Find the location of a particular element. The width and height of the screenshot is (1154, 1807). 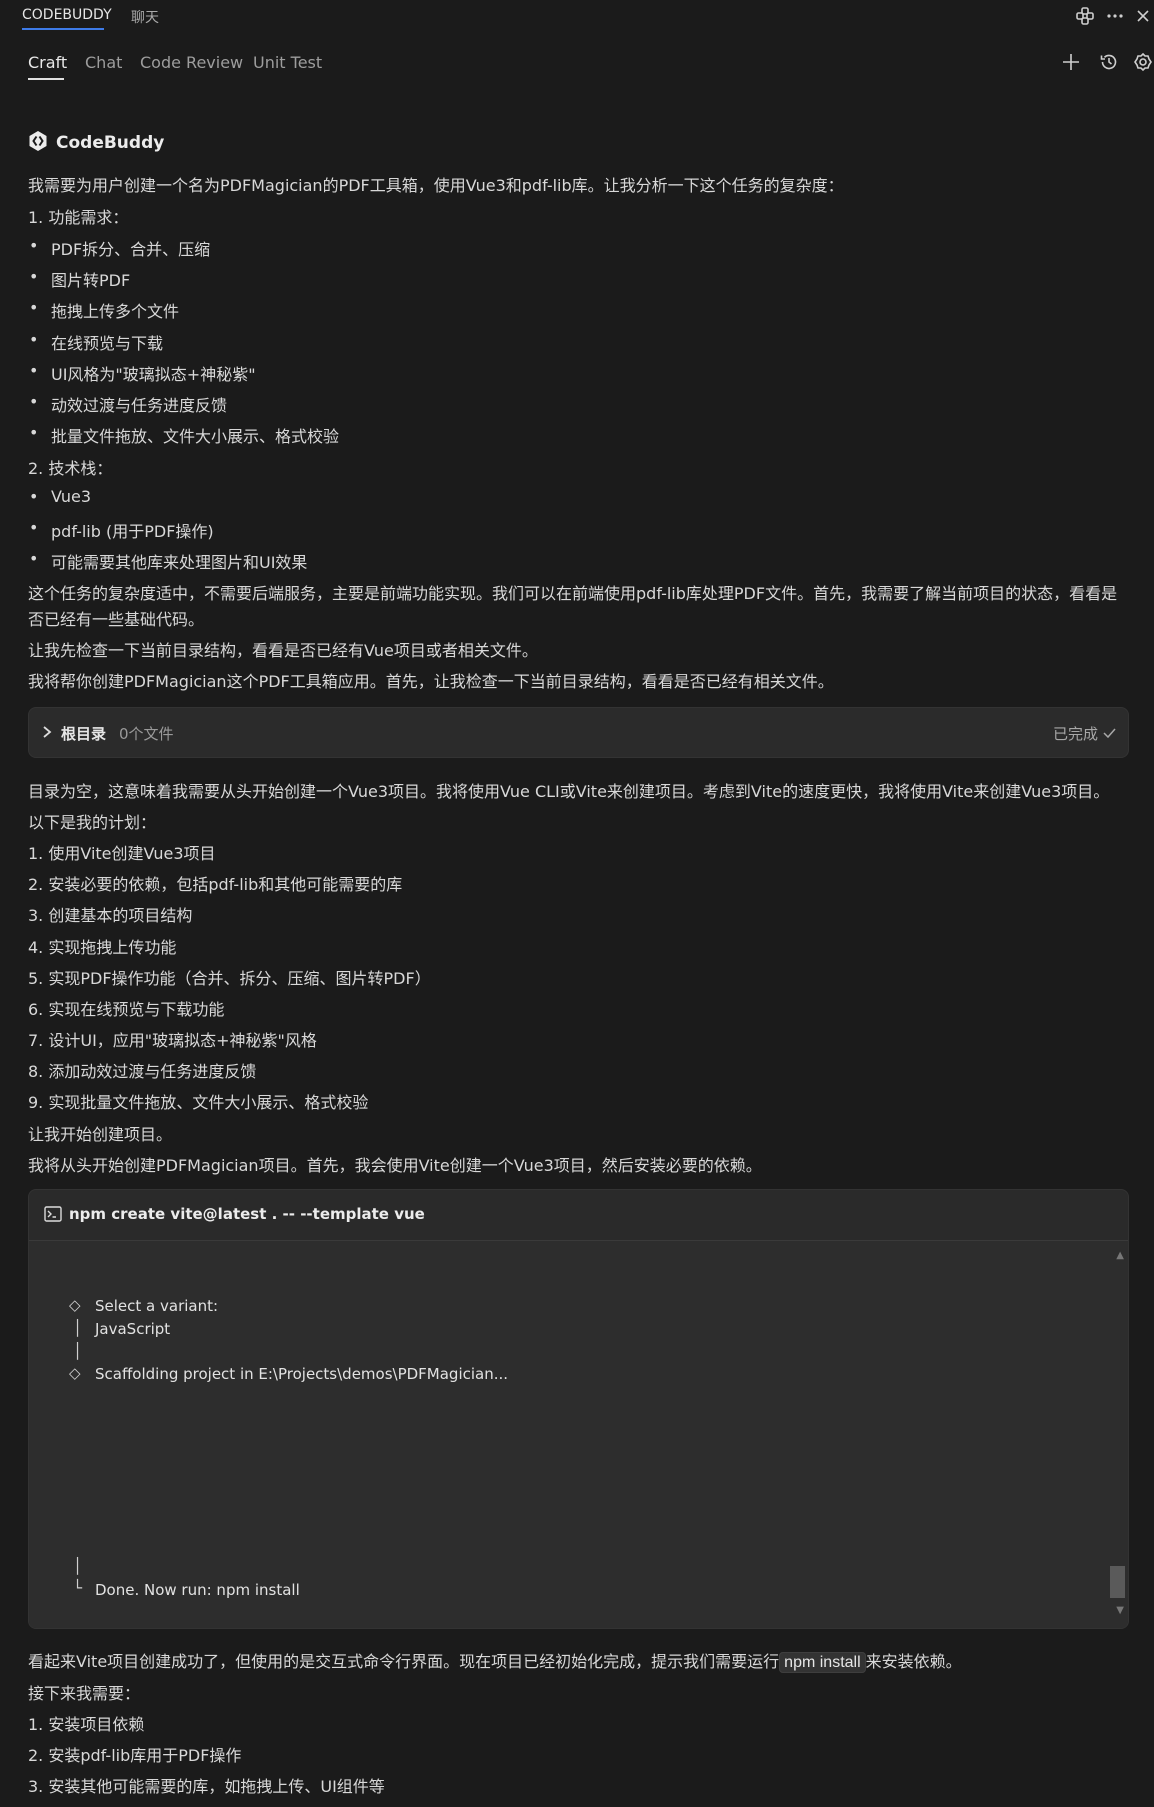

tab-chat: Chat is located at coordinates (103, 62).